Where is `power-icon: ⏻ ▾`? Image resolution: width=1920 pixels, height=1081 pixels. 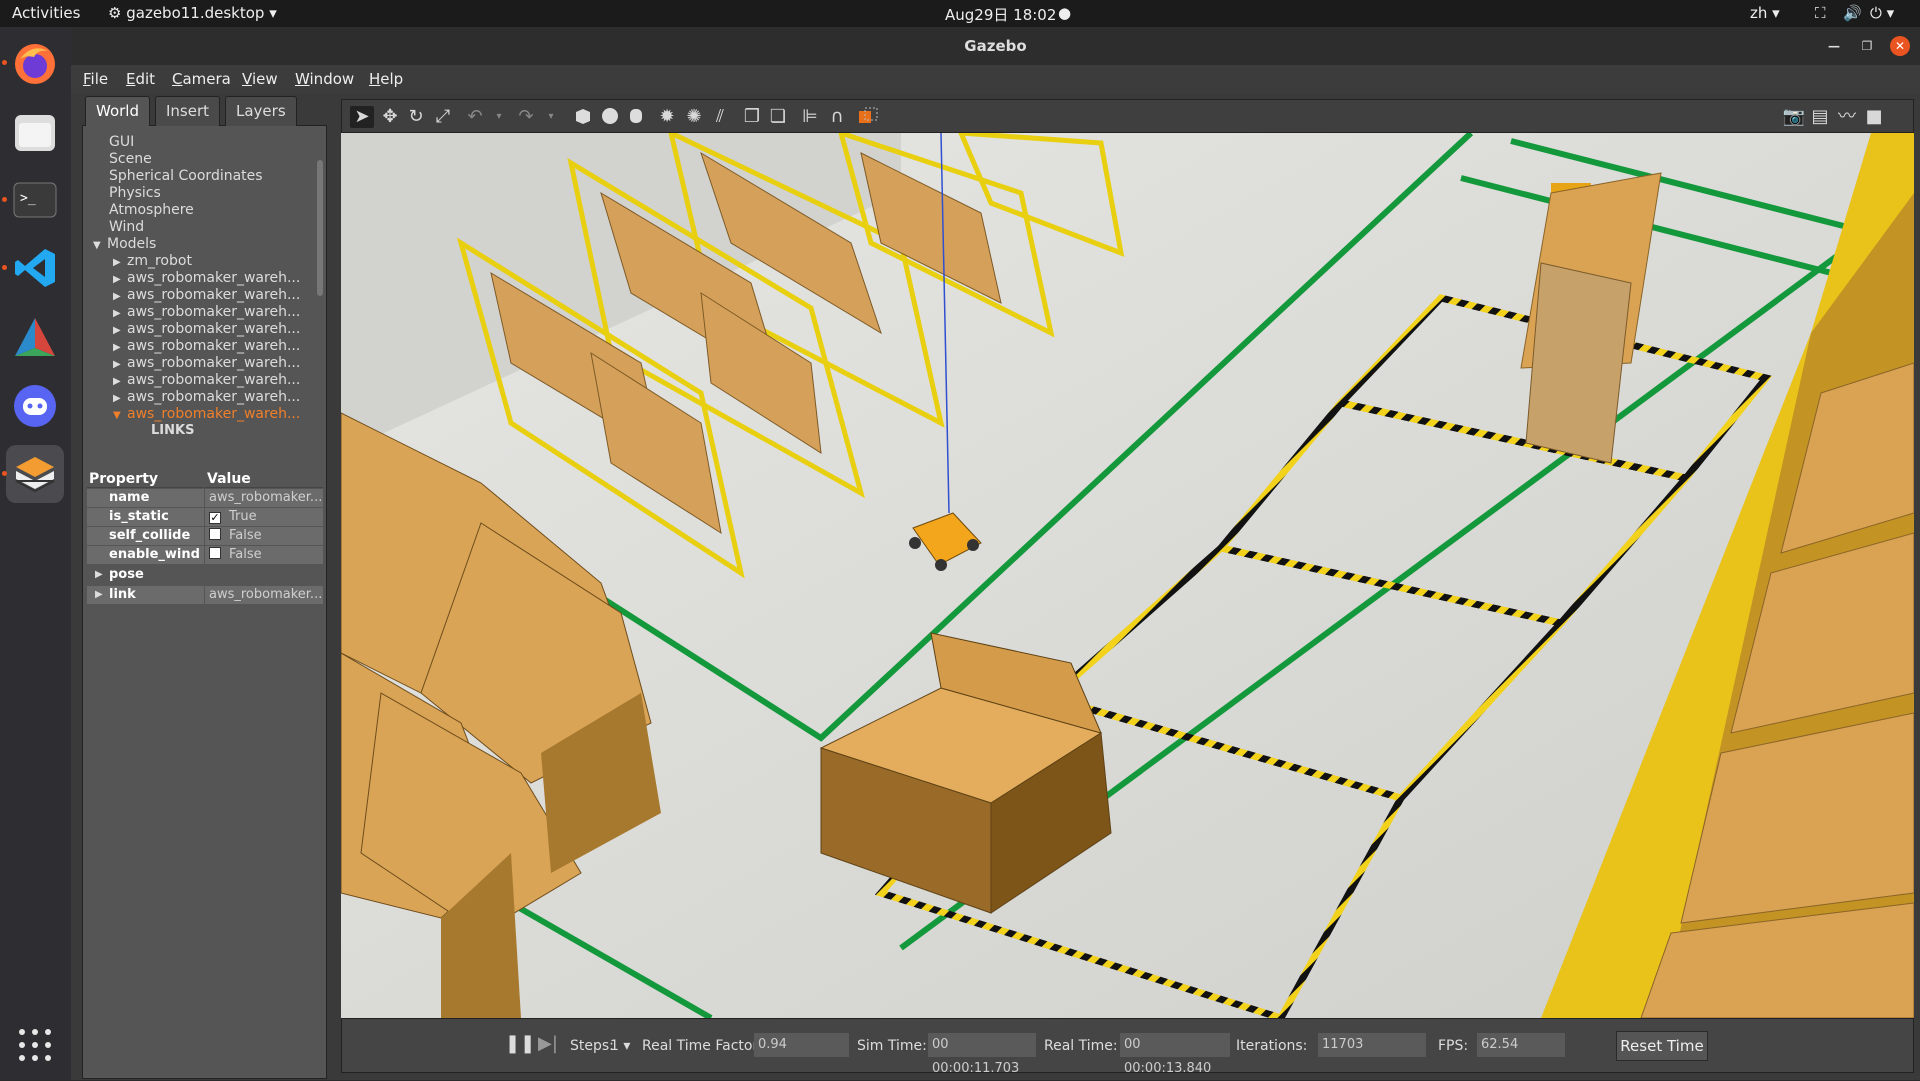
power-icon: ⏻ ▾ is located at coordinates (1882, 13).